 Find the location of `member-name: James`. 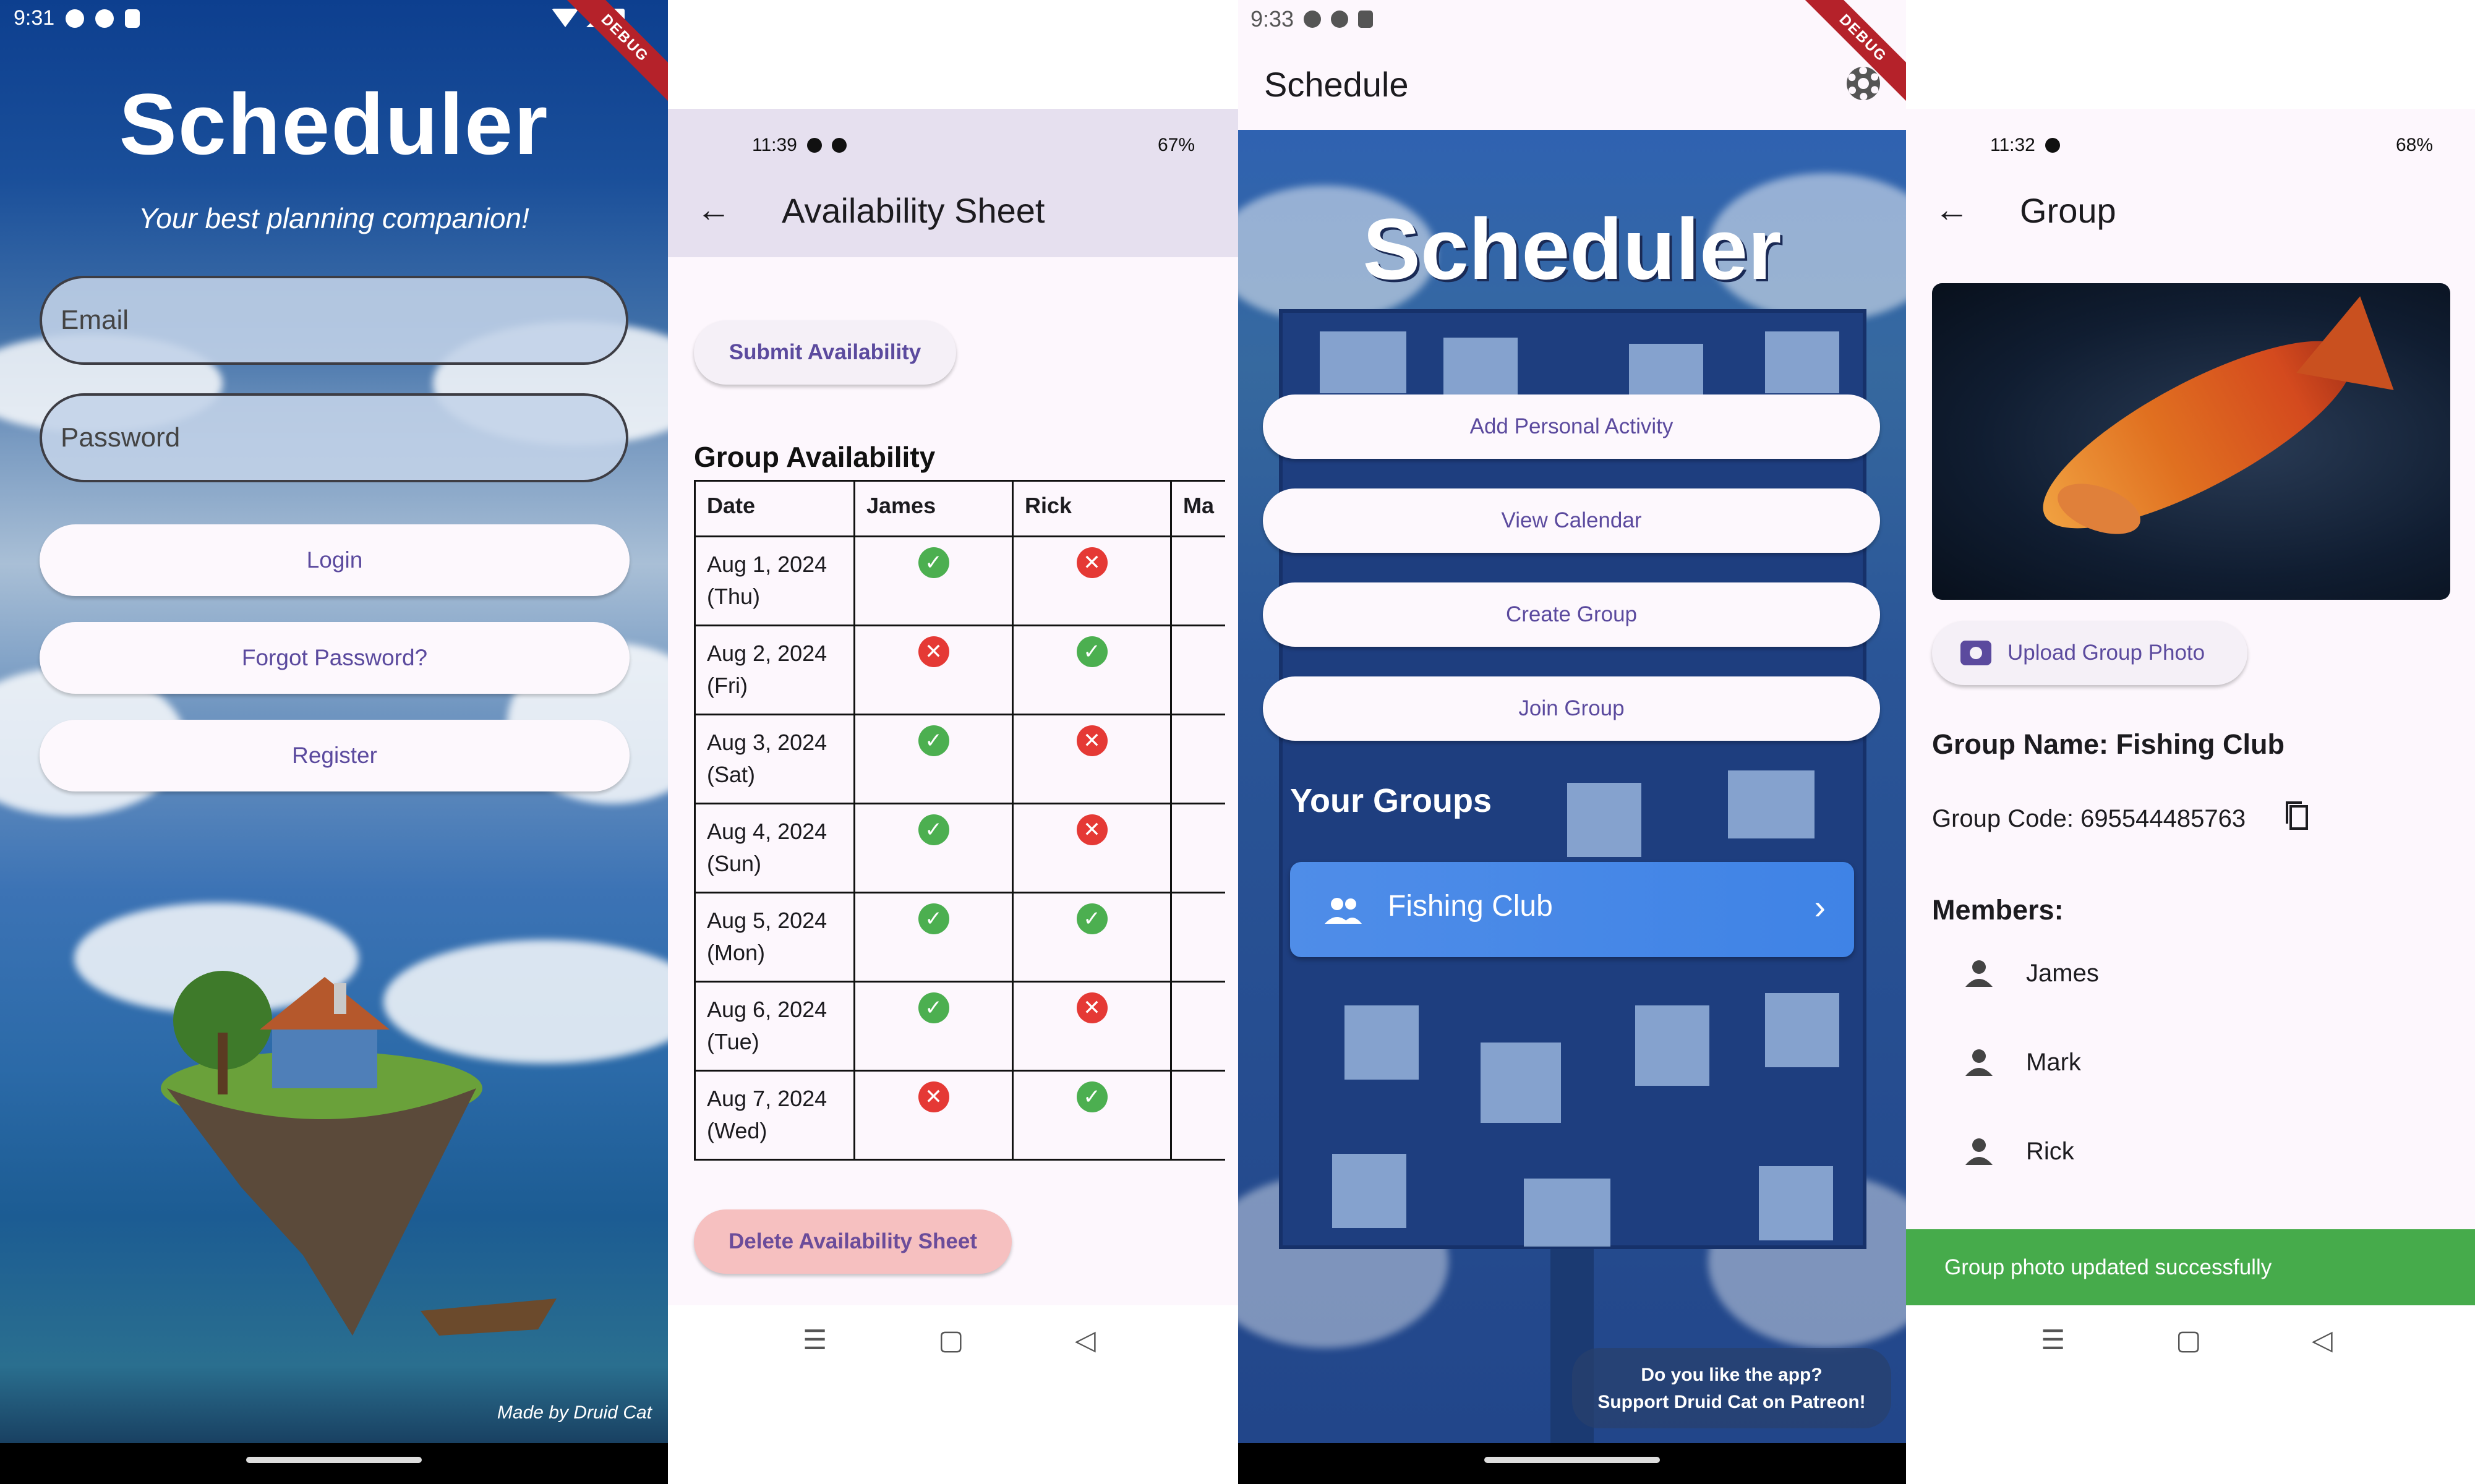

member-name: James is located at coordinates (2062, 973).